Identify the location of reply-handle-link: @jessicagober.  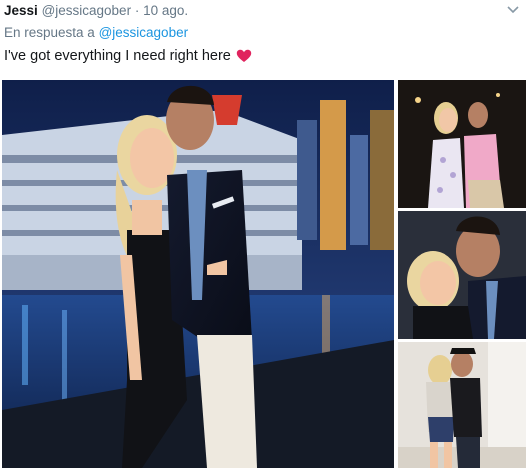
(144, 32).